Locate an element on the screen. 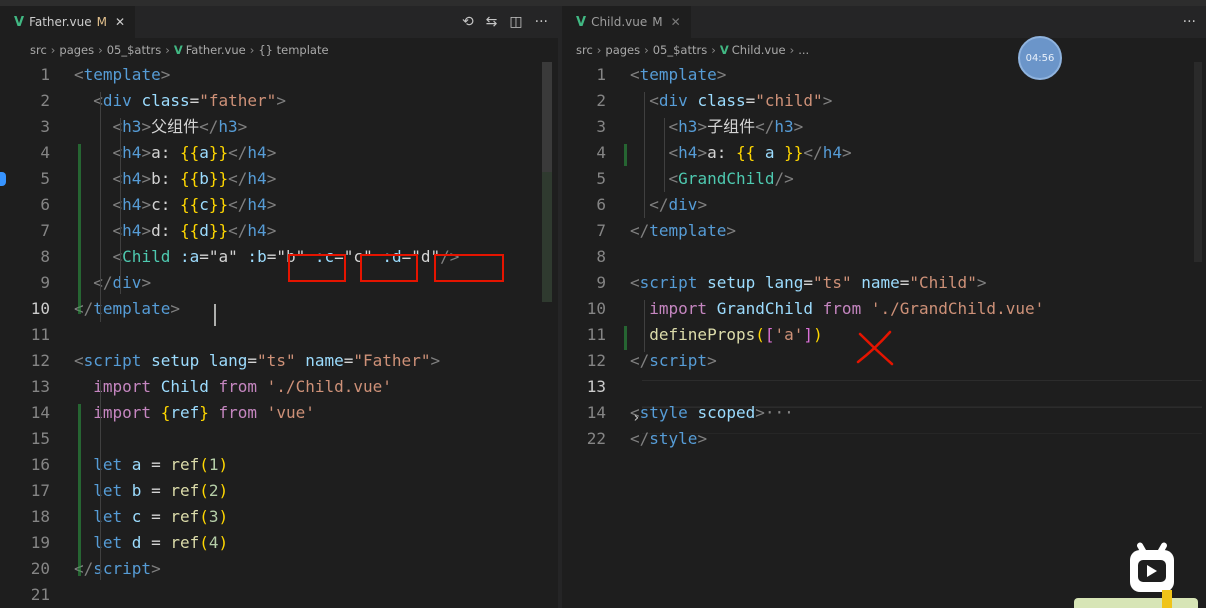 The width and height of the screenshot is (1206, 608). code-line: 8 is located at coordinates (884, 257).